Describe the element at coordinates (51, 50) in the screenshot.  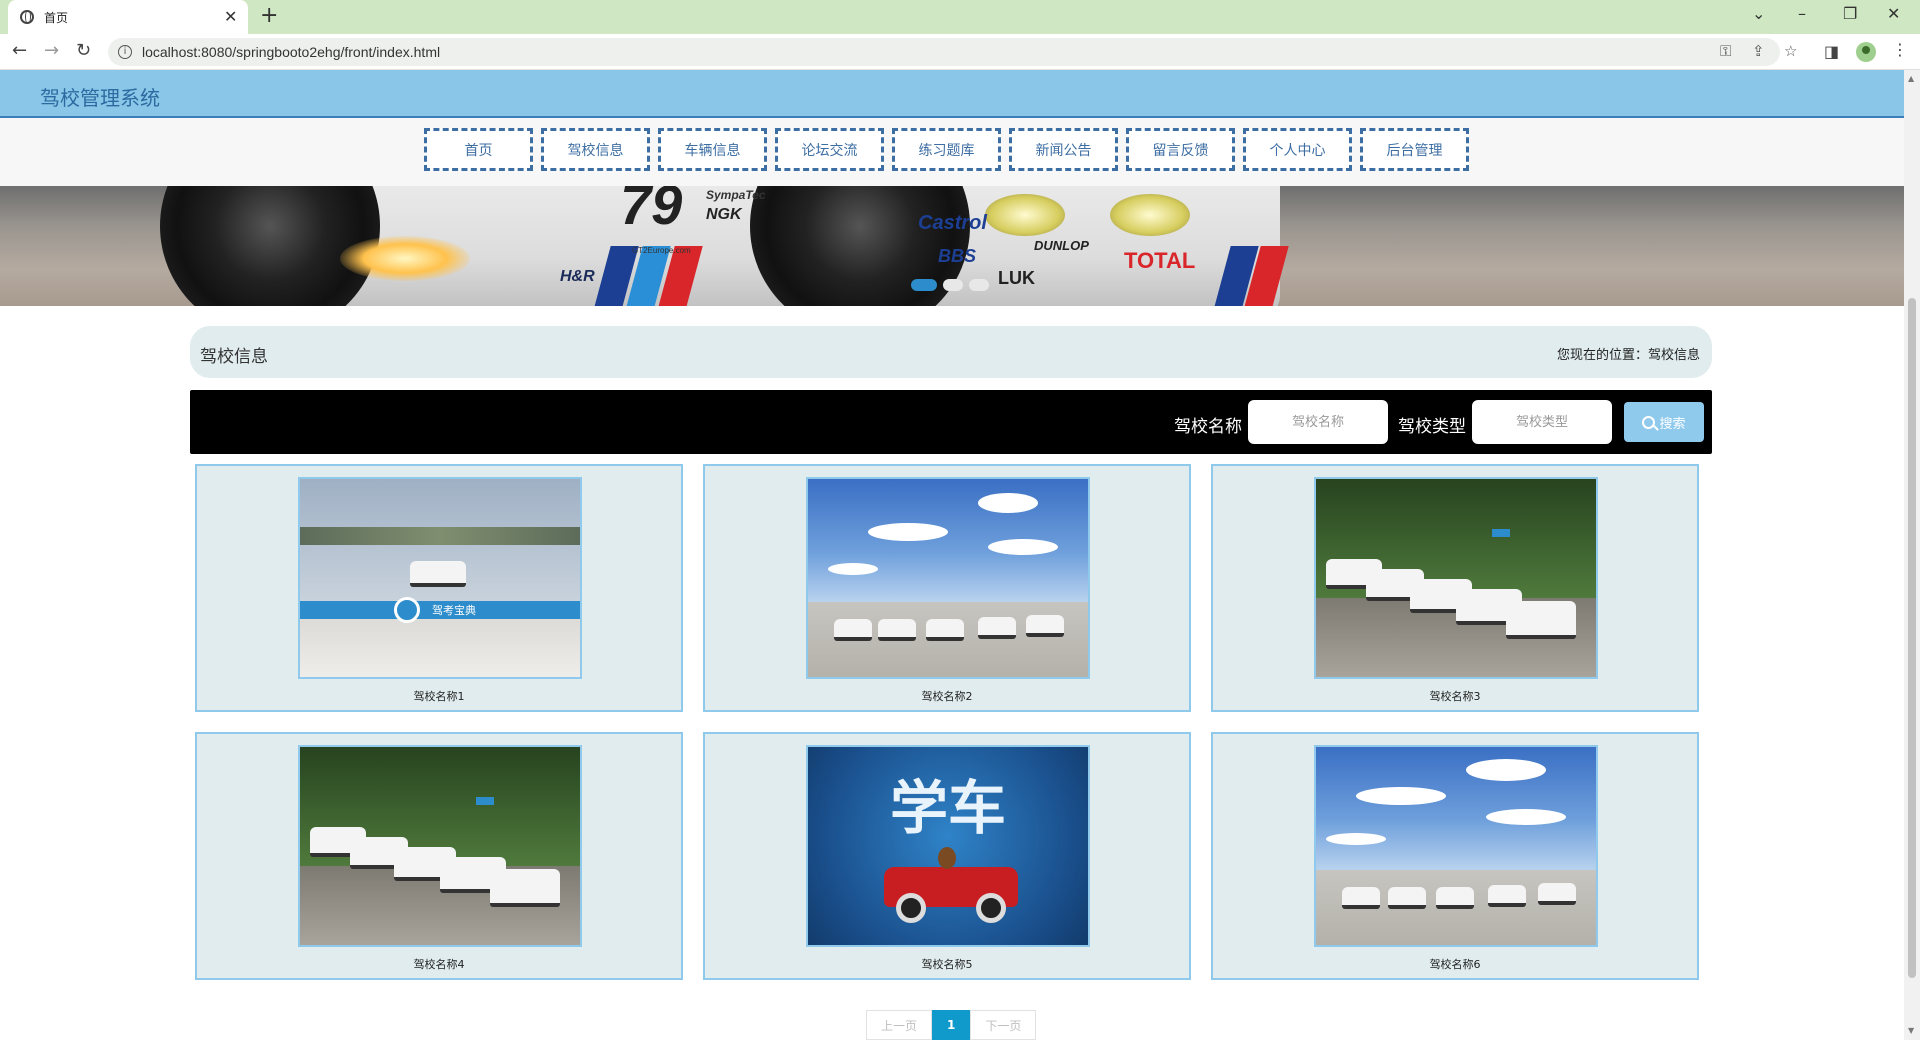
I see `forward-icon: →` at that location.